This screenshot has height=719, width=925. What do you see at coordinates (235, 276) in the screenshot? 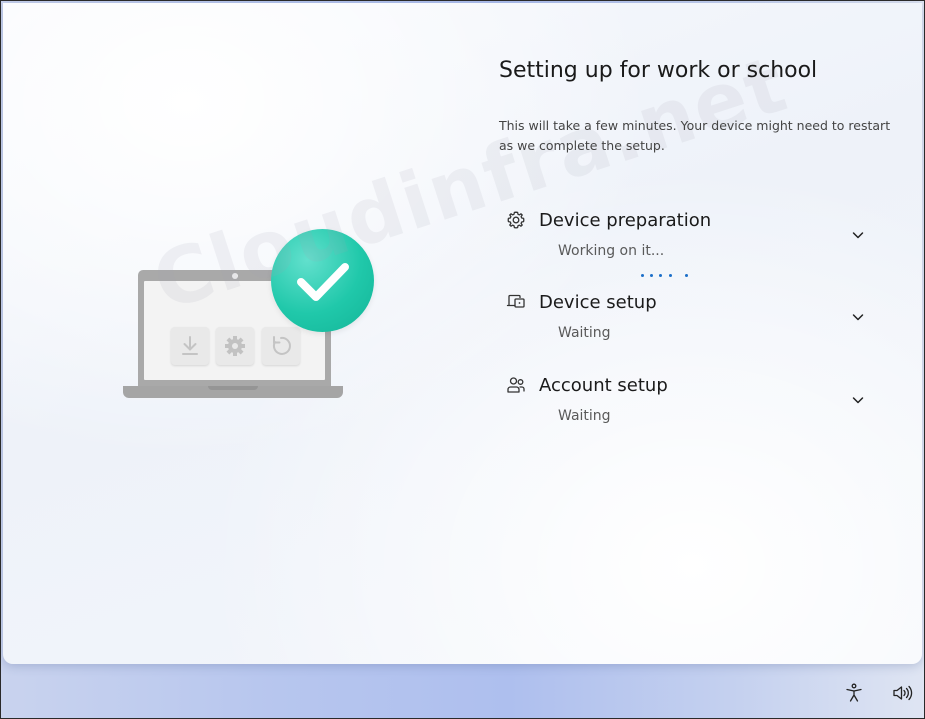
I see `laptop-camera` at bounding box center [235, 276].